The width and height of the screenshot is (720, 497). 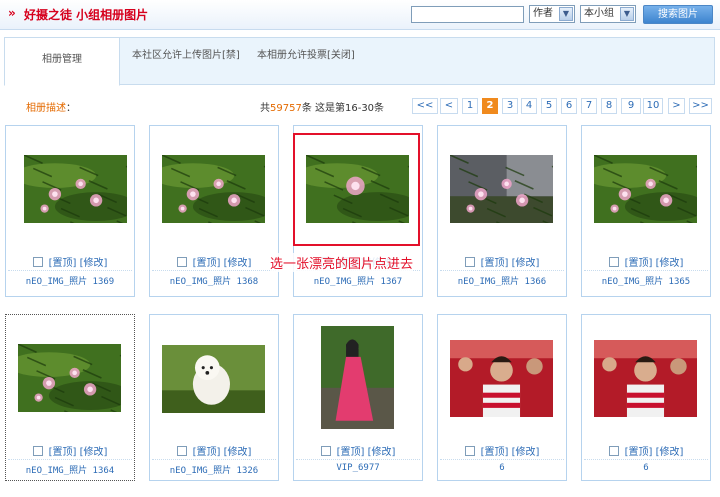 I want to click on page-link: 6, so click(x=569, y=106).